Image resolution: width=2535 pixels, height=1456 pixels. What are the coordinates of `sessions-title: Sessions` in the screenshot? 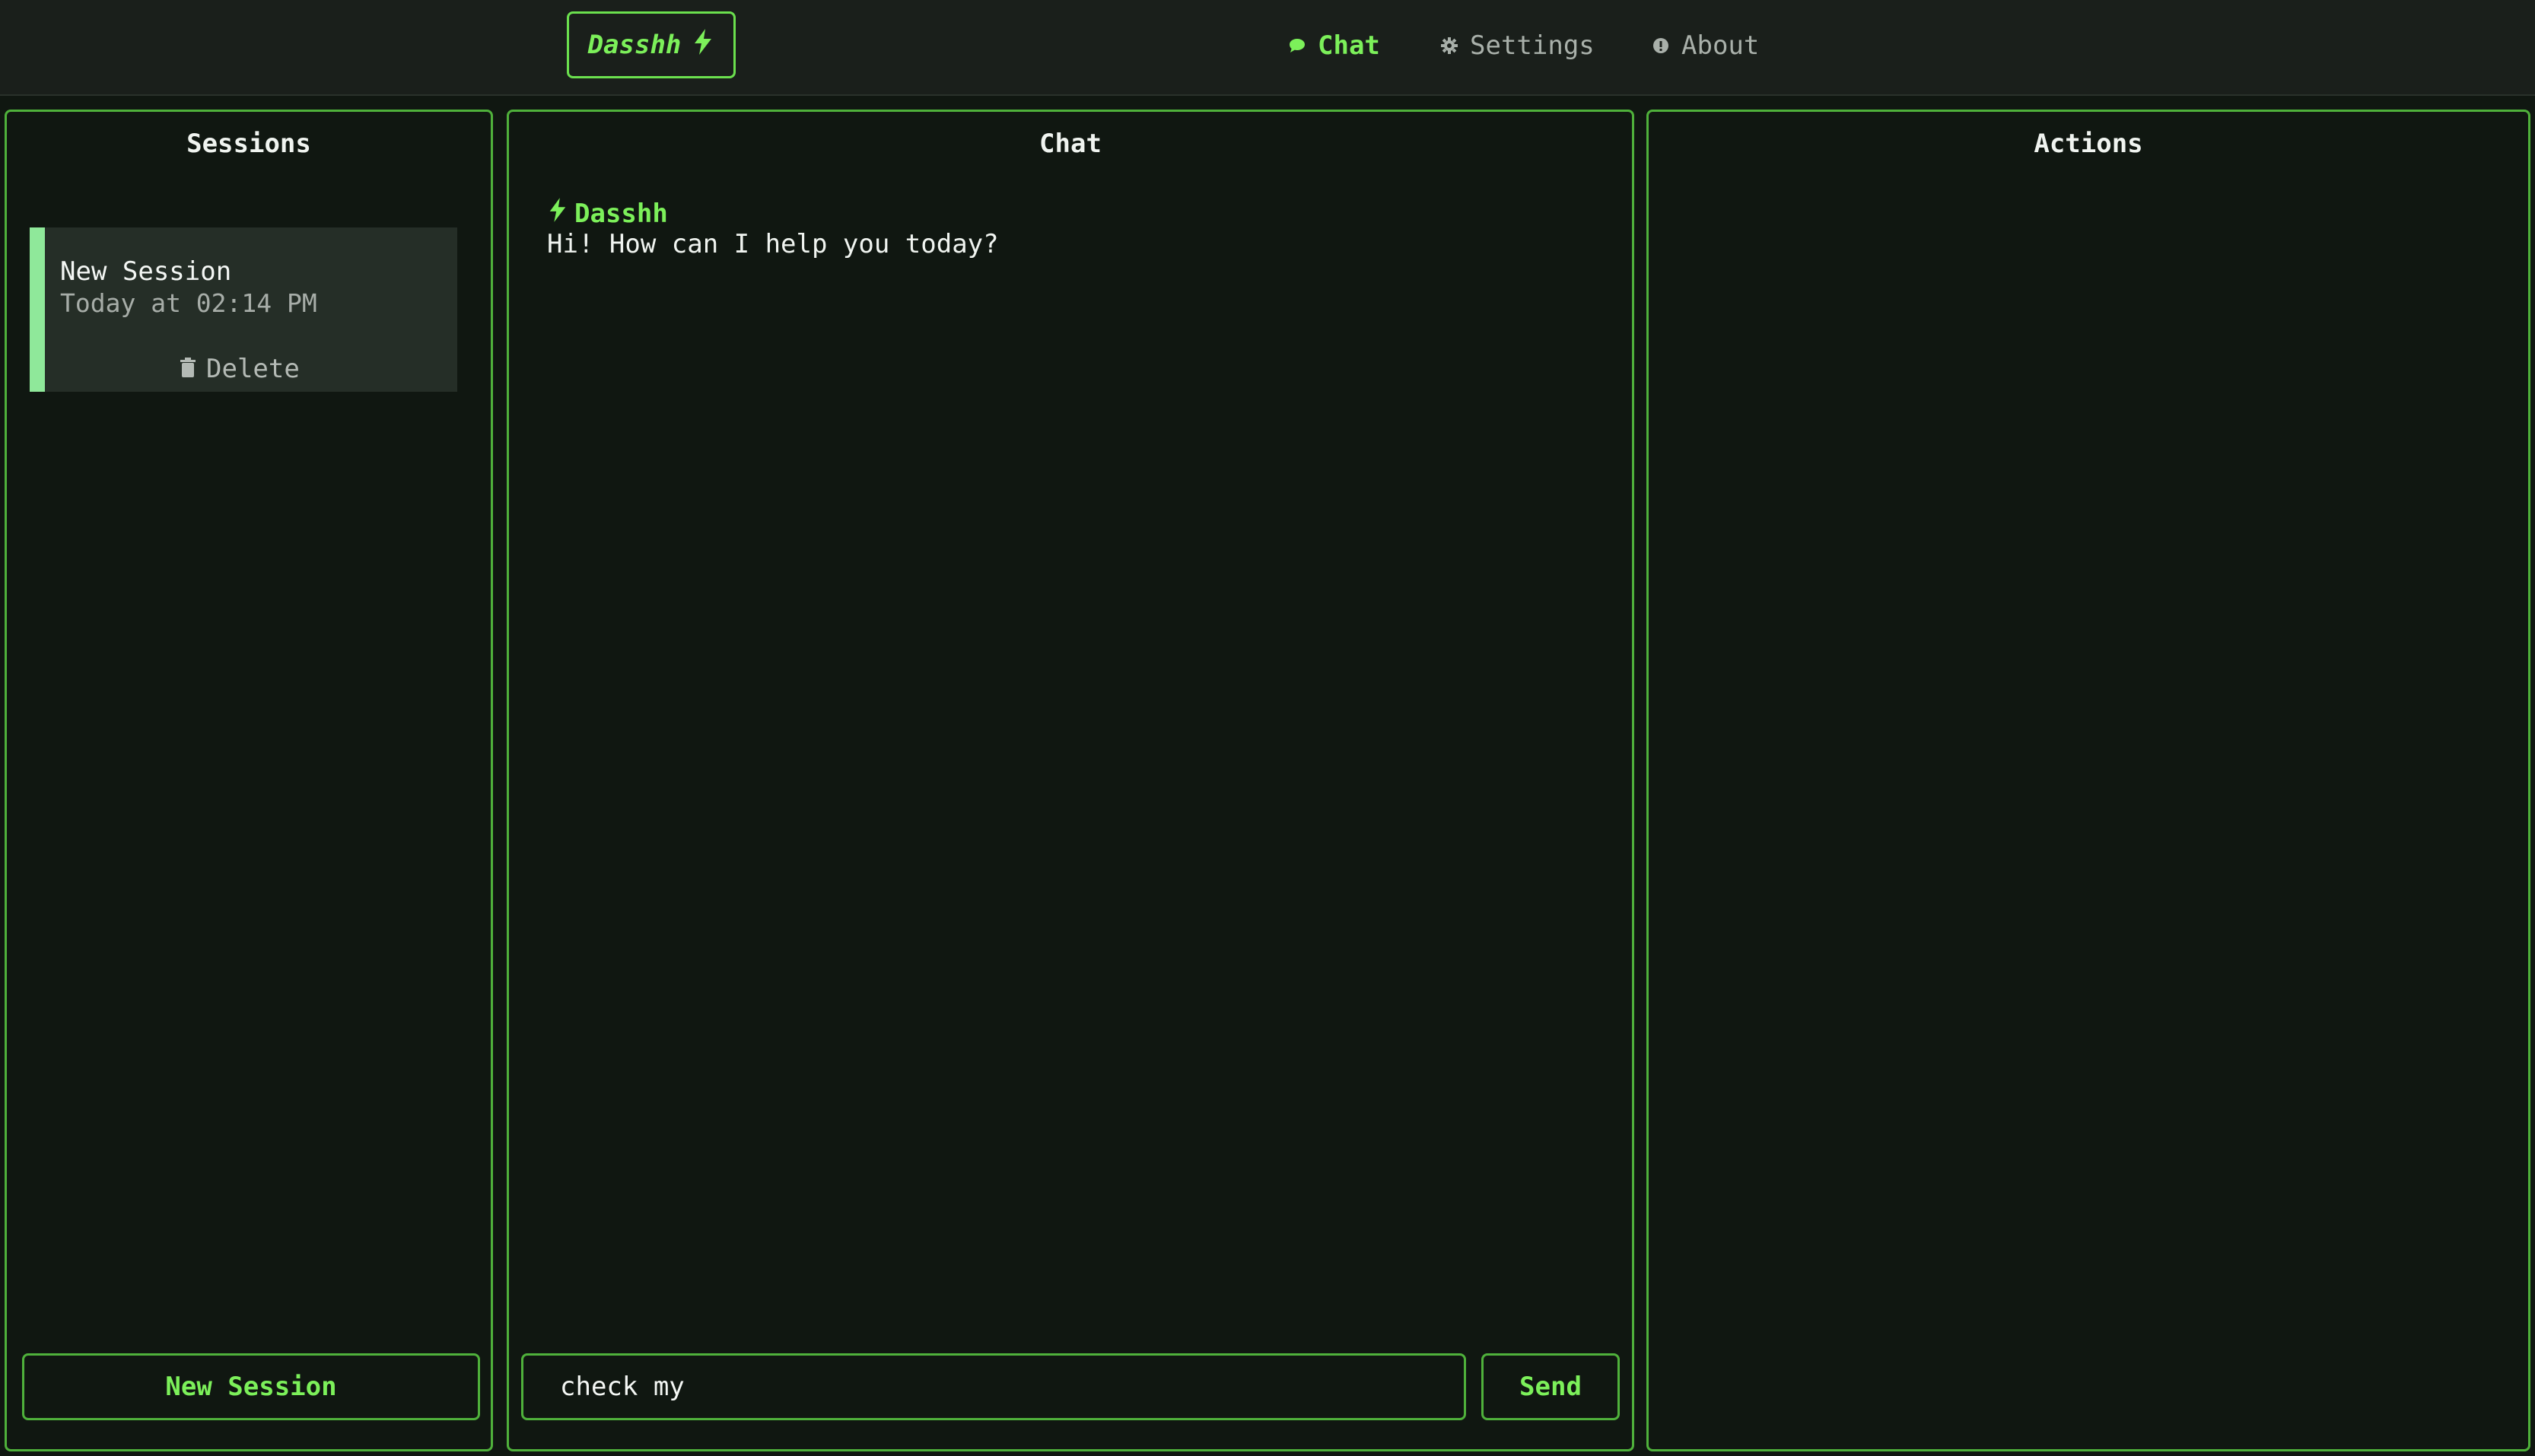 It's located at (249, 144).